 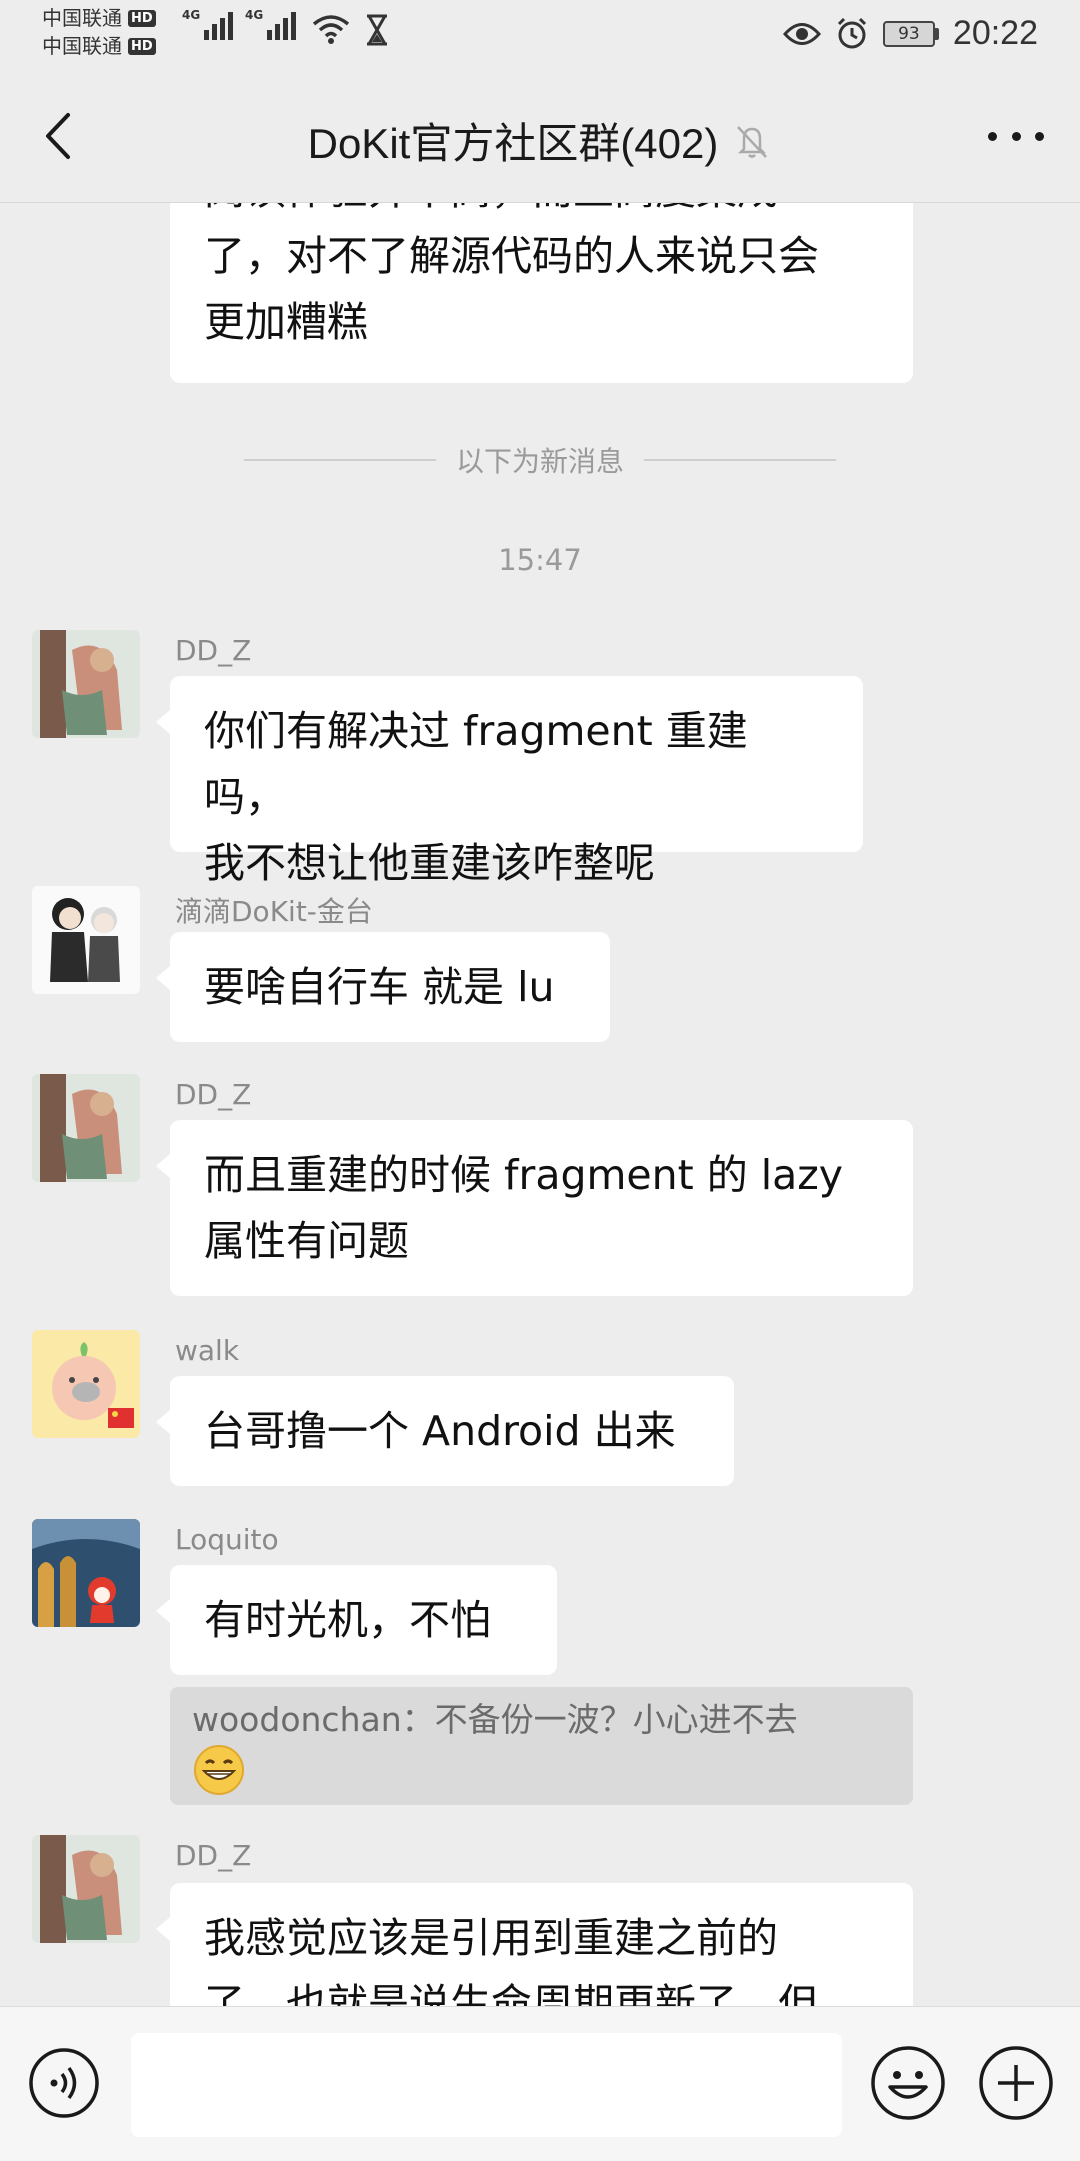 What do you see at coordinates (511, 256) in the screenshot?
I see `message-line: 了，对不了解源代码的人来说只会` at bounding box center [511, 256].